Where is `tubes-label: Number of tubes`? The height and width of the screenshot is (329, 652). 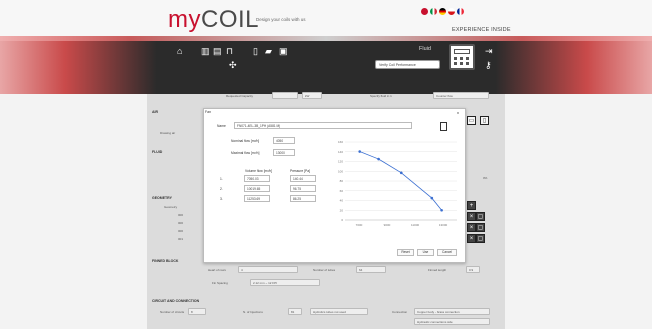 tubes-label: Number of tubes is located at coordinates (324, 270).